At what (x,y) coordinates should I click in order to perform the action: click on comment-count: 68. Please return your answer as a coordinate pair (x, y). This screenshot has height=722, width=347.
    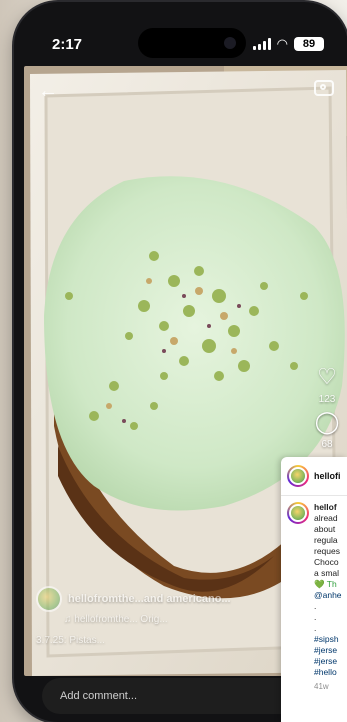
    Looking at the image, I should click on (327, 444).